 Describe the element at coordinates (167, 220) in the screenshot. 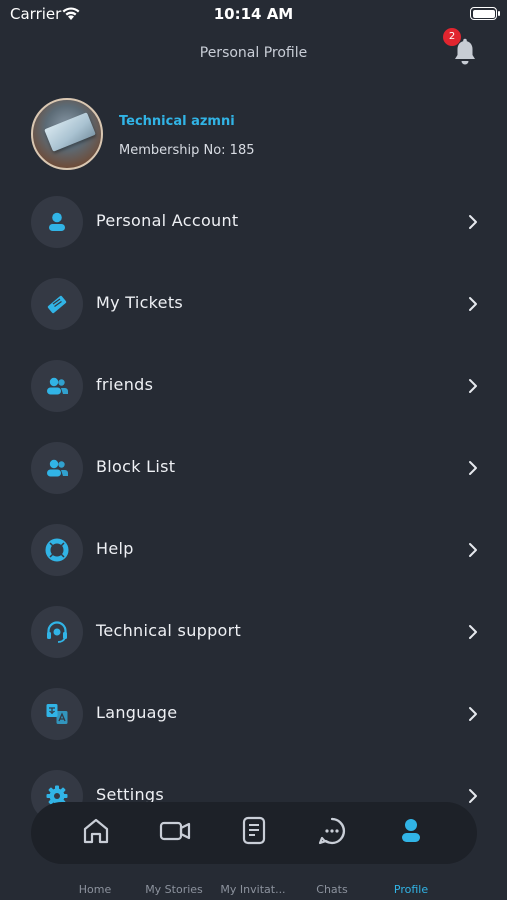

I see `menu-label: Personal Account` at that location.